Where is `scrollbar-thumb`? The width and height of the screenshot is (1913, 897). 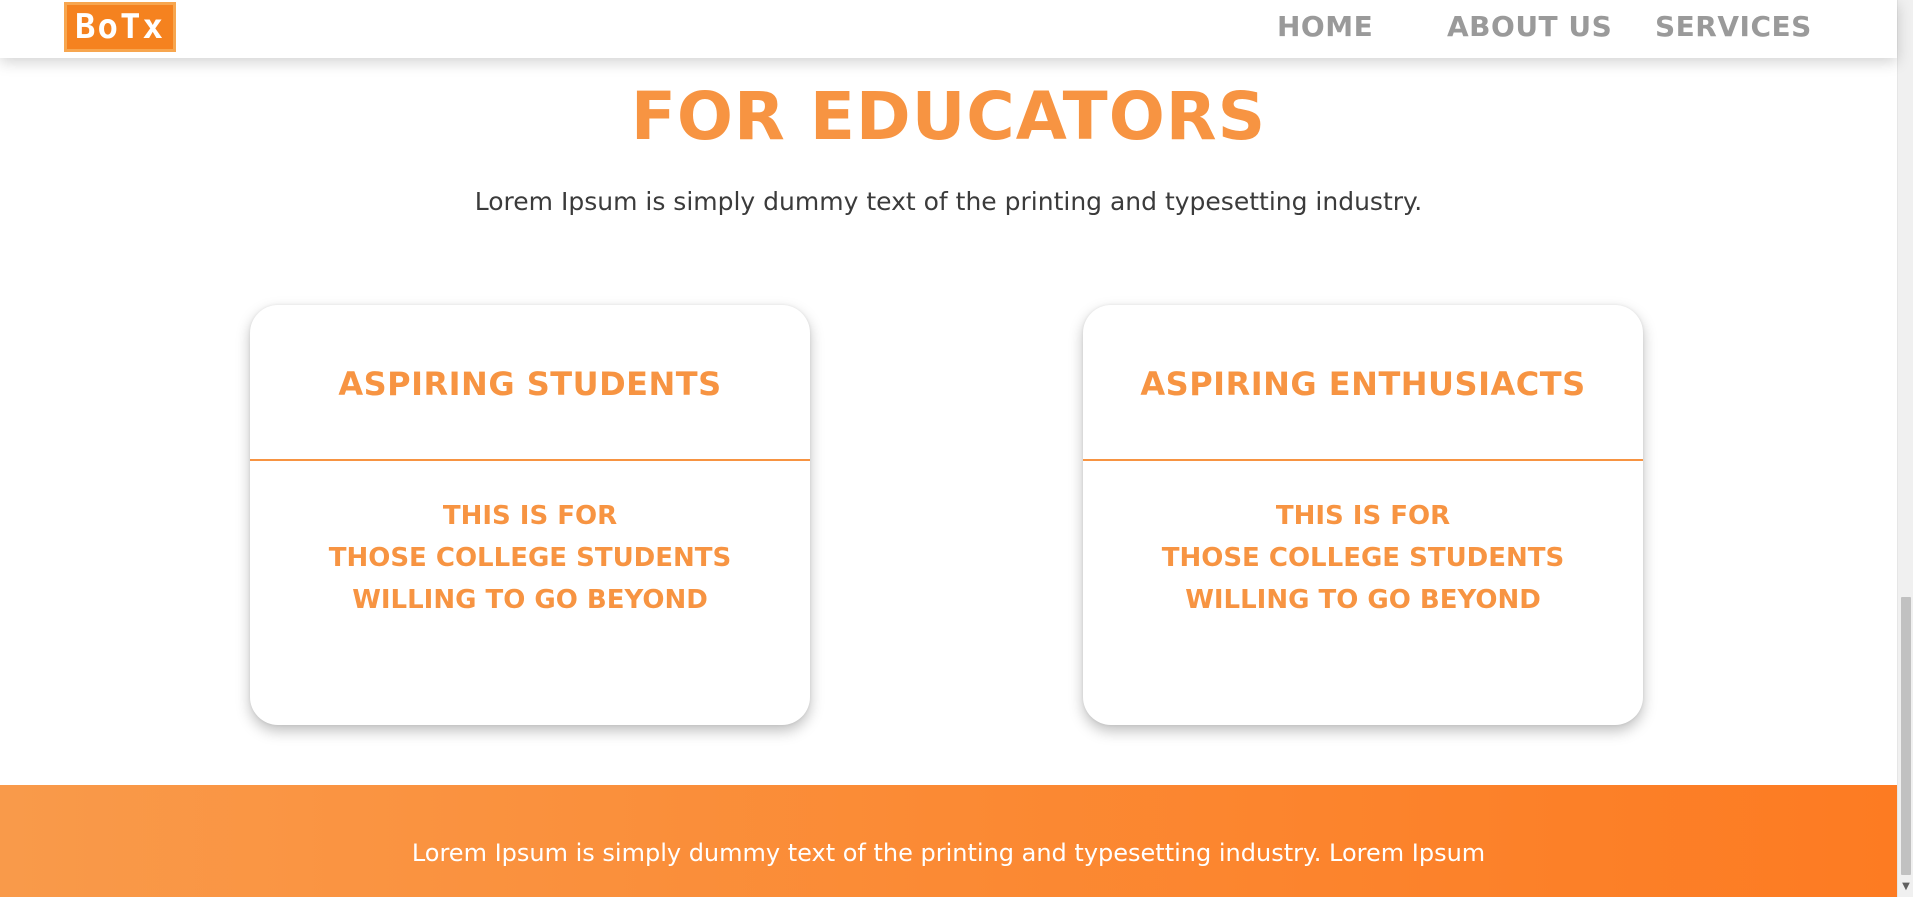
scrollbar-thumb is located at coordinates (1906, 736).